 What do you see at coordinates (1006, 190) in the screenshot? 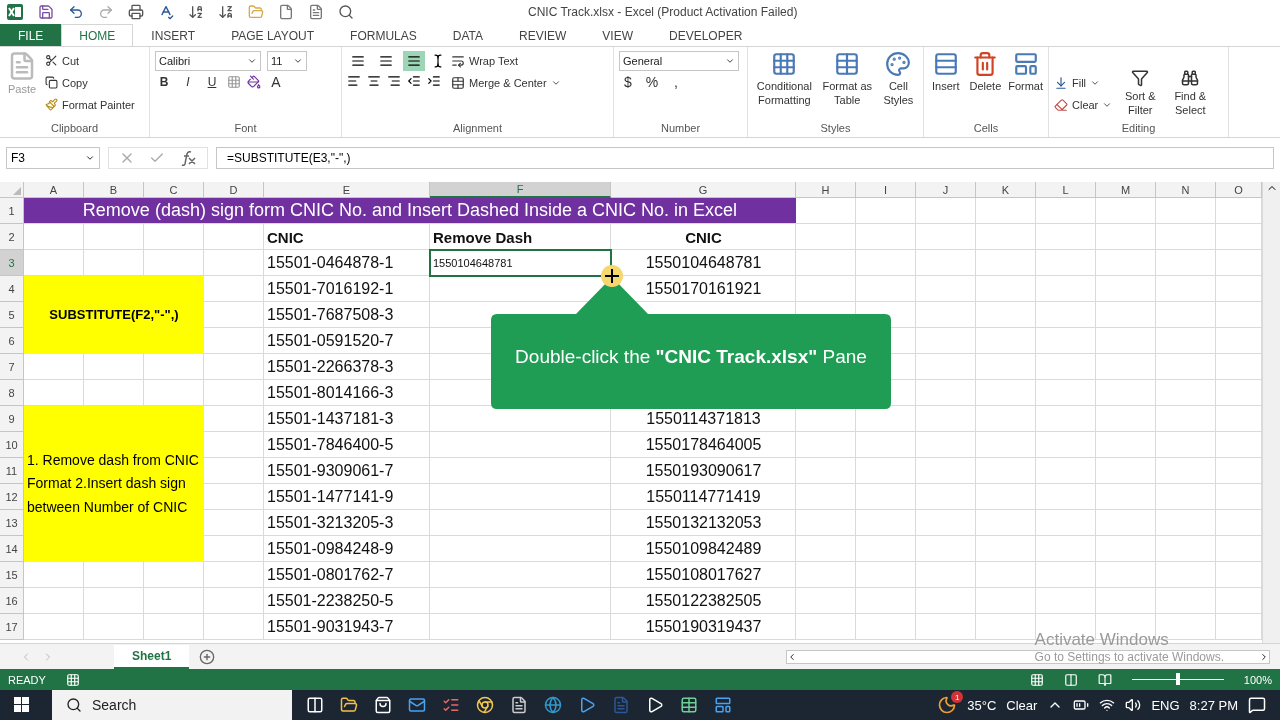
I see `column-header: K` at bounding box center [1006, 190].